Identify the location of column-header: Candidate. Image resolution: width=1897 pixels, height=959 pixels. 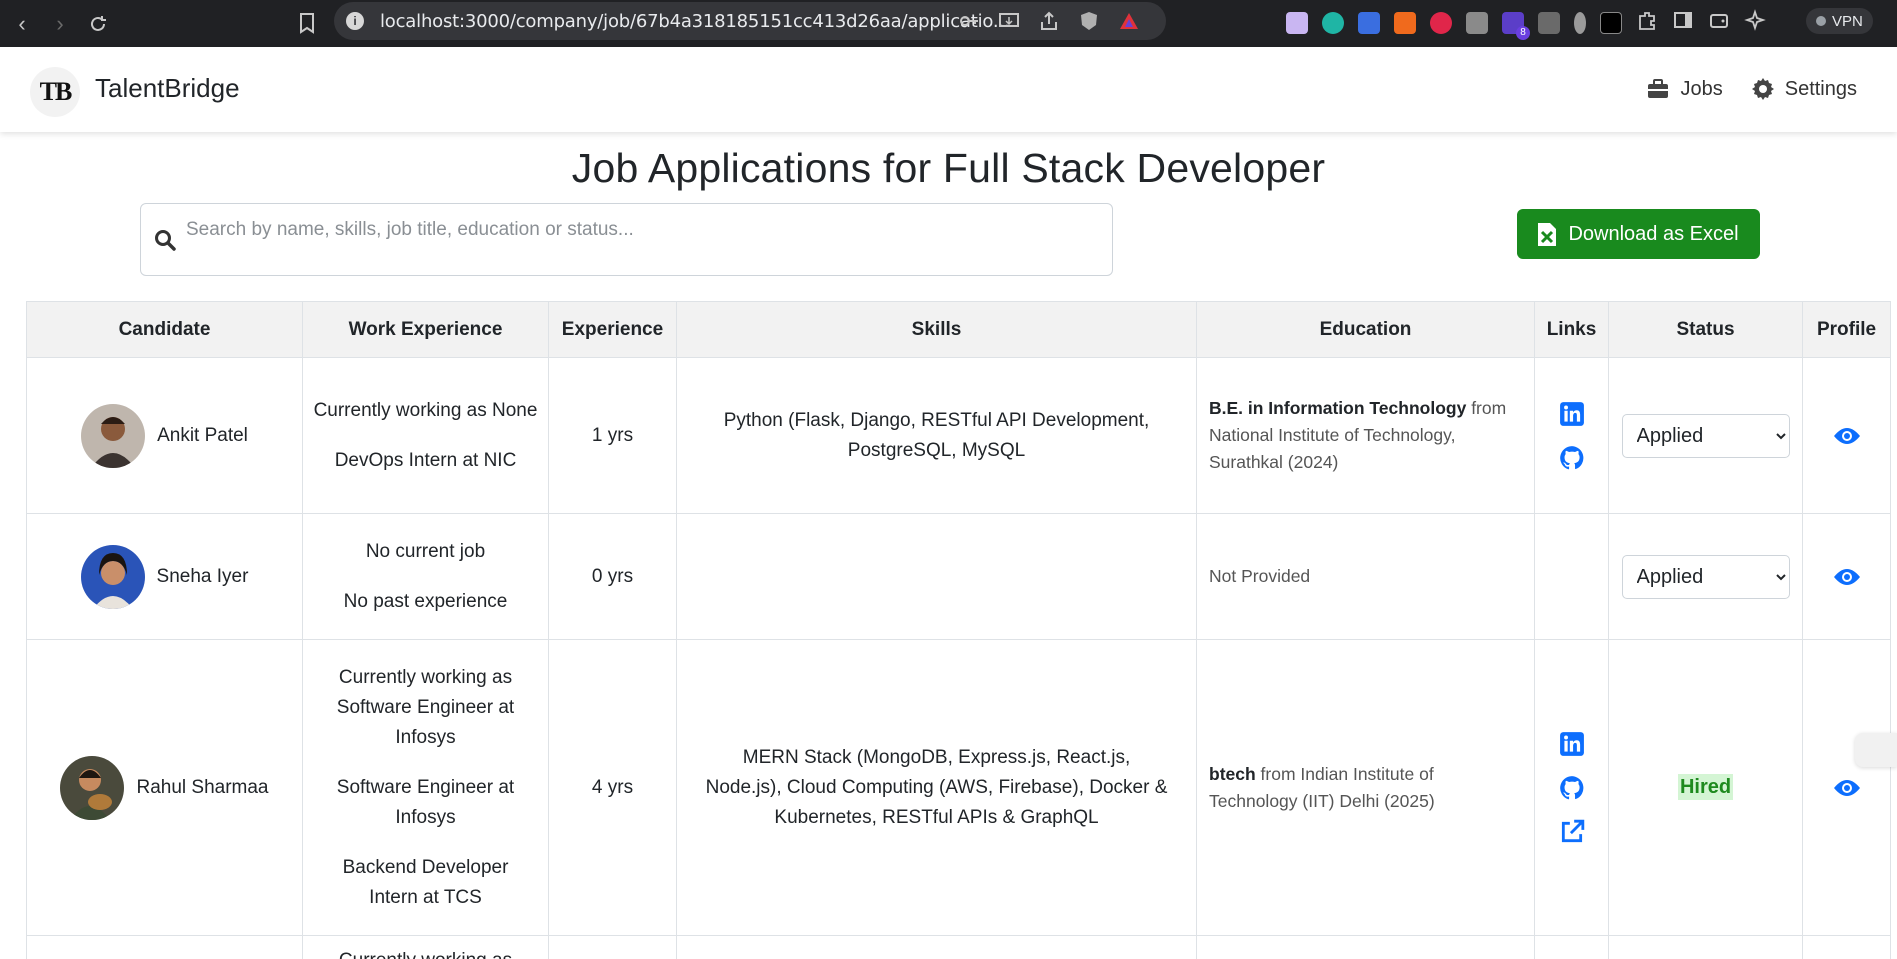
(164, 329).